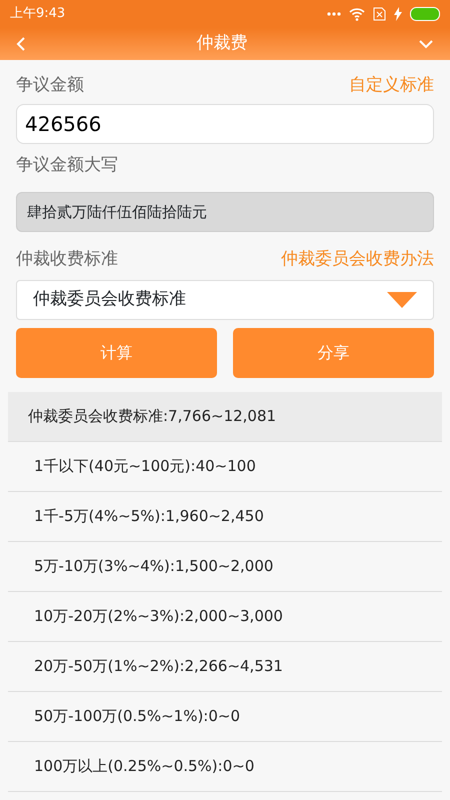 The height and width of the screenshot is (800, 450). What do you see at coordinates (426, 44) in the screenshot?
I see `chevron-down-icon` at bounding box center [426, 44].